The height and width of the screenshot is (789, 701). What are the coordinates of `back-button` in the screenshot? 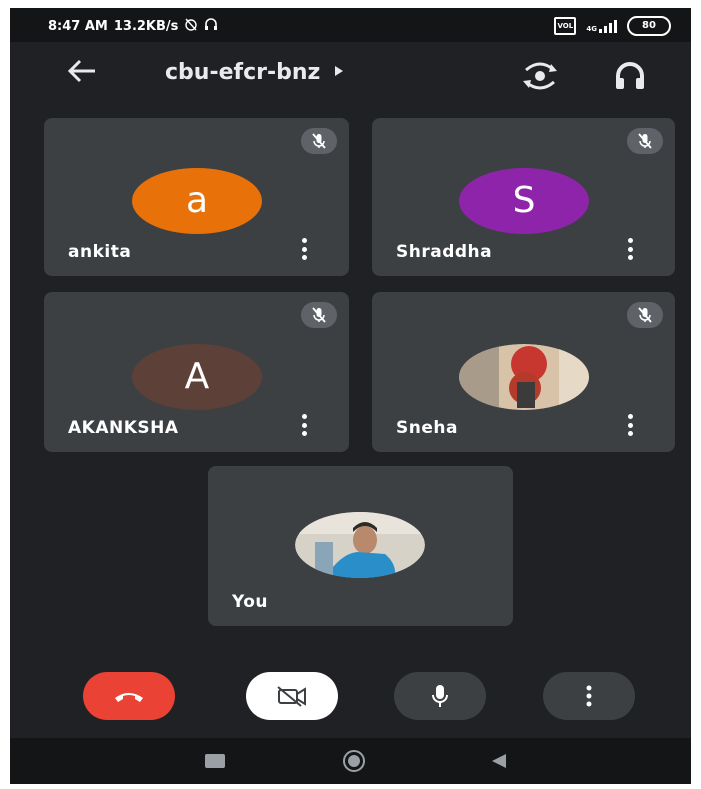 It's located at (82, 74).